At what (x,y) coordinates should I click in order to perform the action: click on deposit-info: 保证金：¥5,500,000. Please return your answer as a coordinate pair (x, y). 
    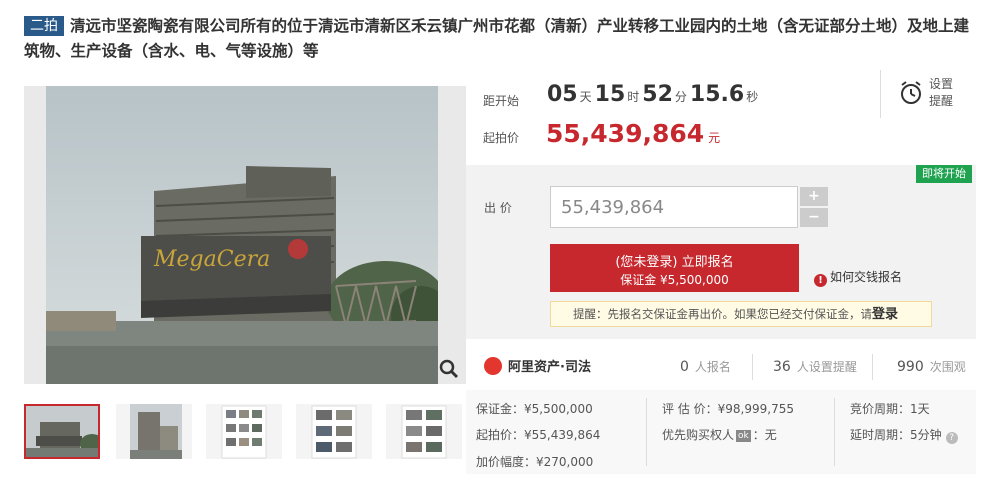
    Looking at the image, I should click on (534, 409).